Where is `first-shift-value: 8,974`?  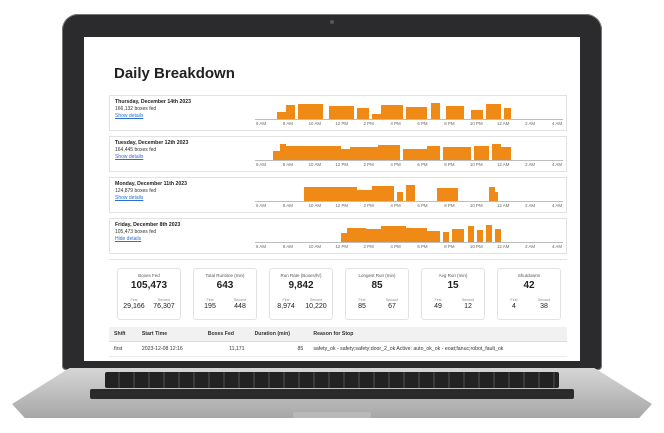 first-shift-value: 8,974 is located at coordinates (286, 306).